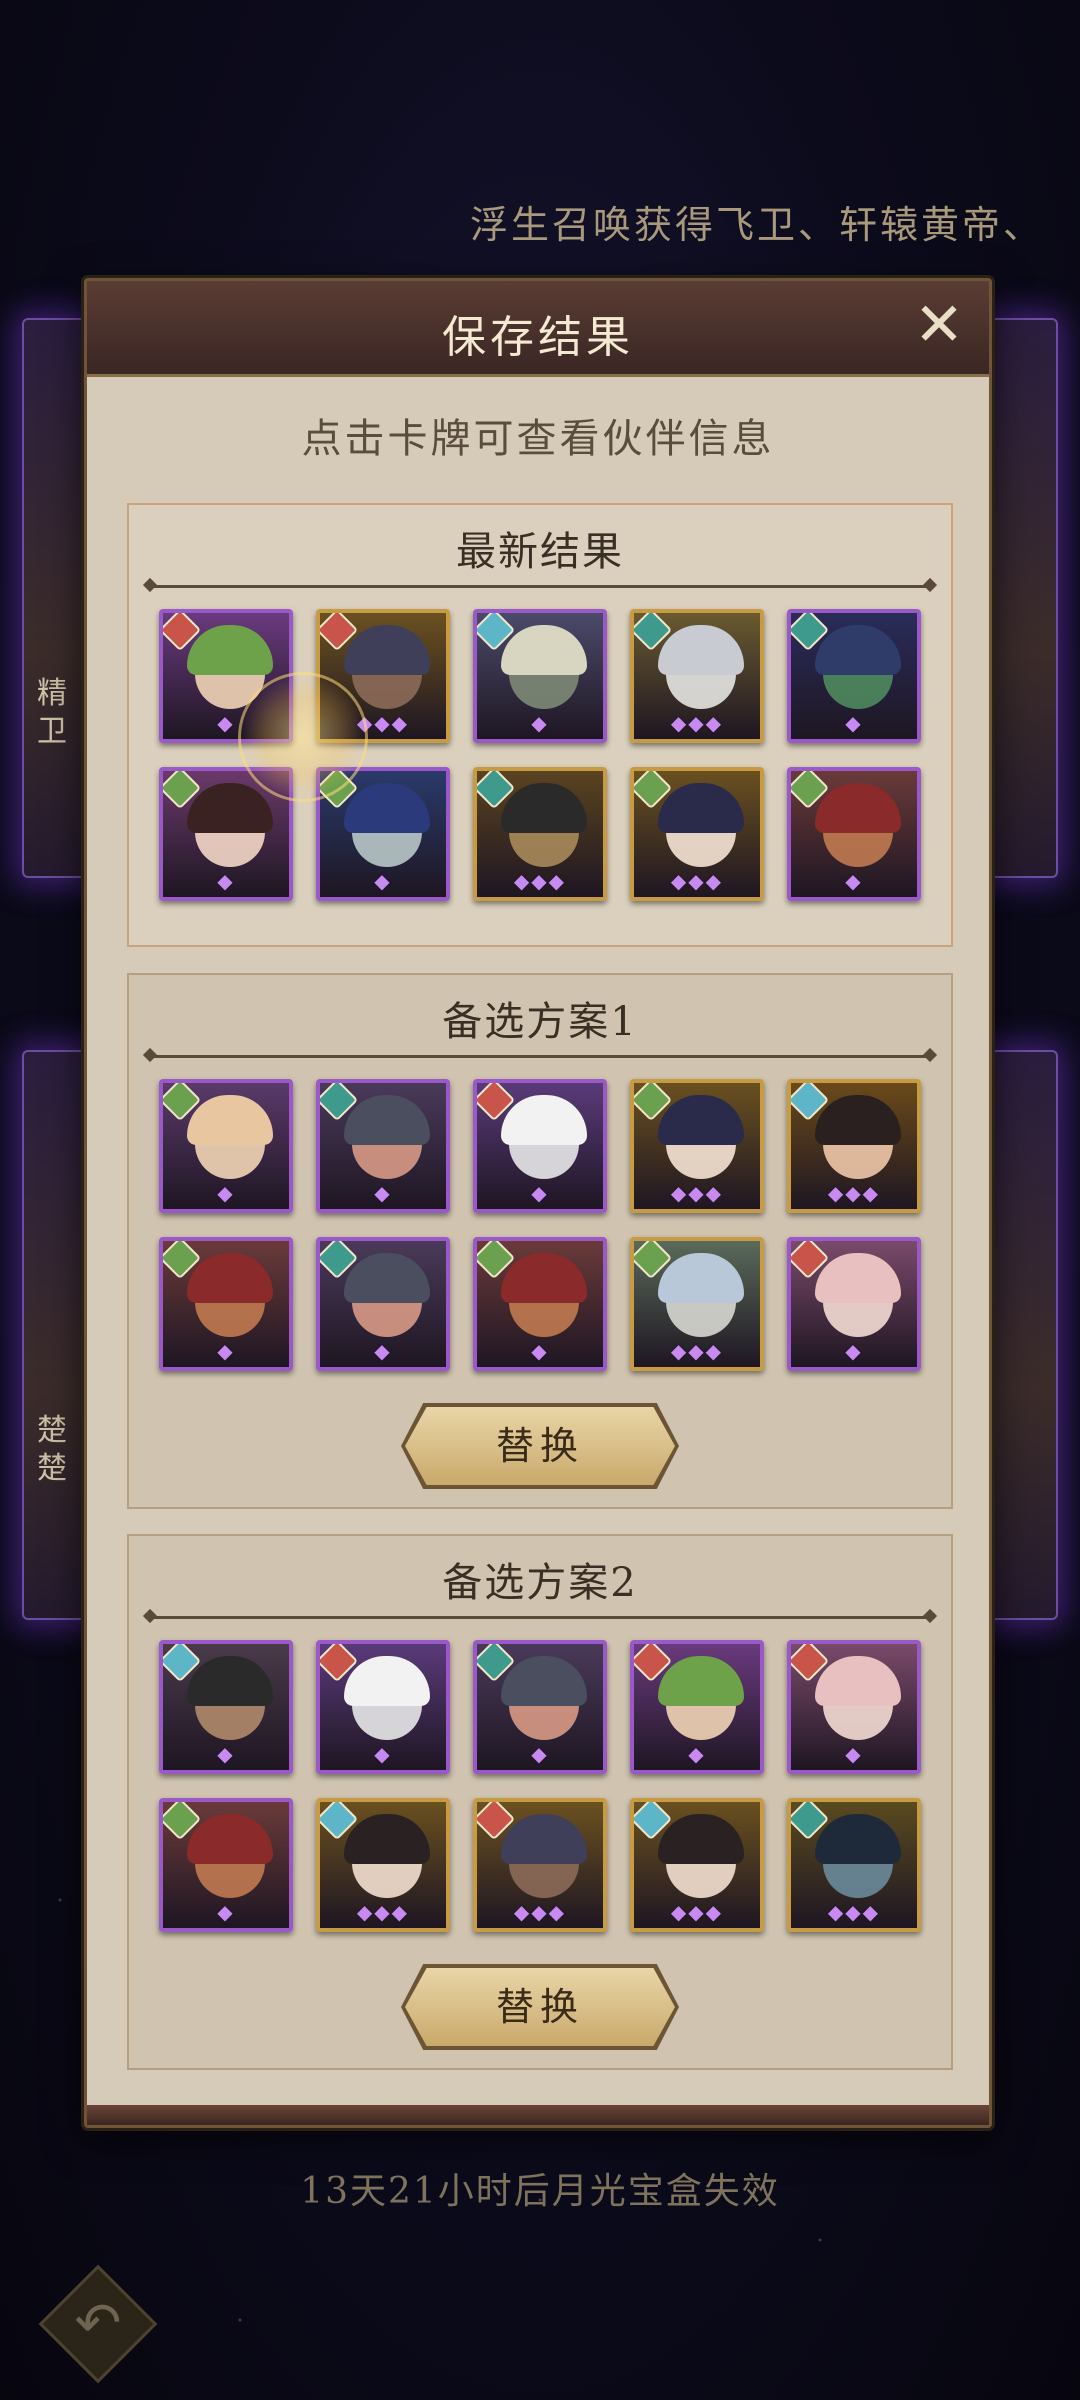  What do you see at coordinates (542, 1225) in the screenshot?
I see `card-grid: ◆ ◆ ◆ ◆◆◆ ◆◆◆ ◆ ◆ ◆ ◆◆◆ ◆` at bounding box center [542, 1225].